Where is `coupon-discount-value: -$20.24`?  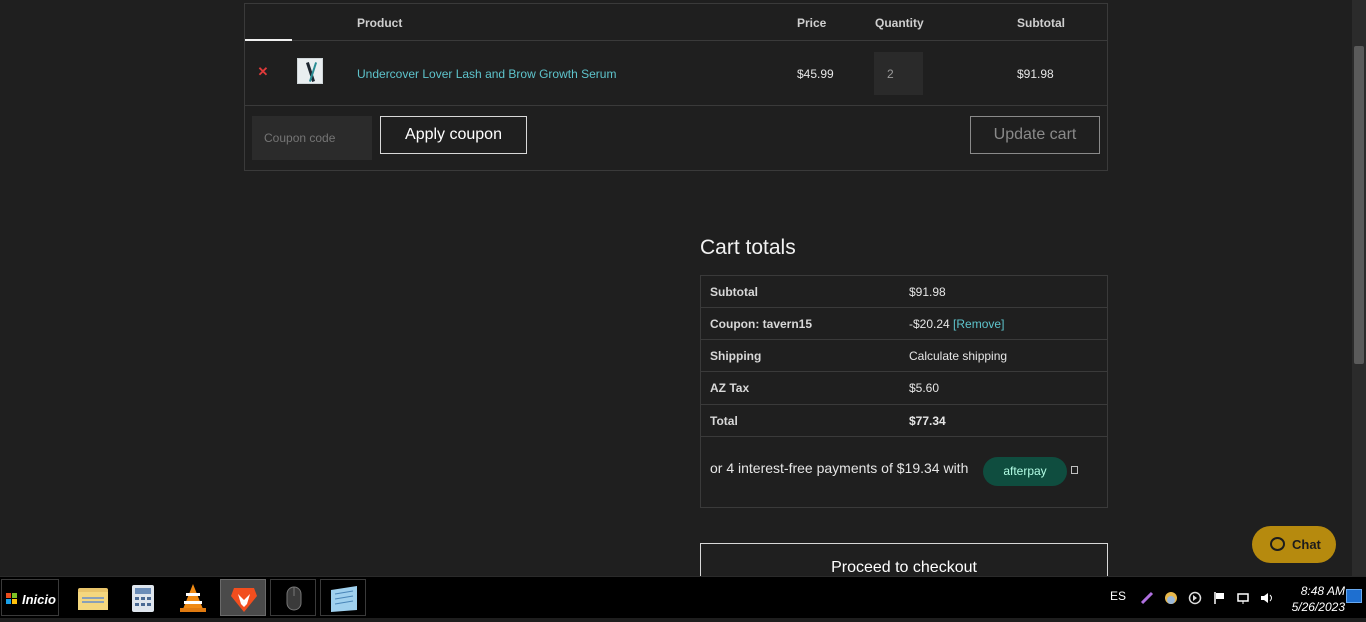
coupon-discount-value: -$20.24 is located at coordinates (929, 324).